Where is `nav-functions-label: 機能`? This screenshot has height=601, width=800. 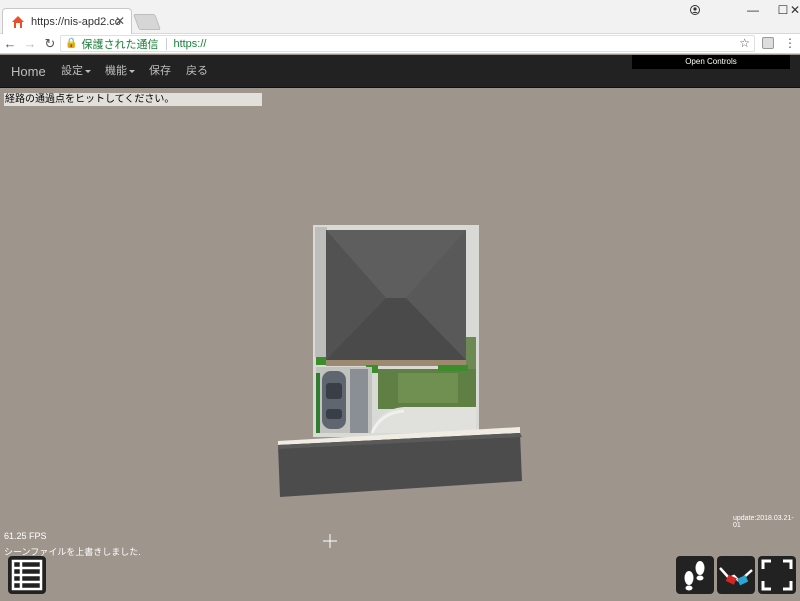 nav-functions-label: 機能 is located at coordinates (116, 71).